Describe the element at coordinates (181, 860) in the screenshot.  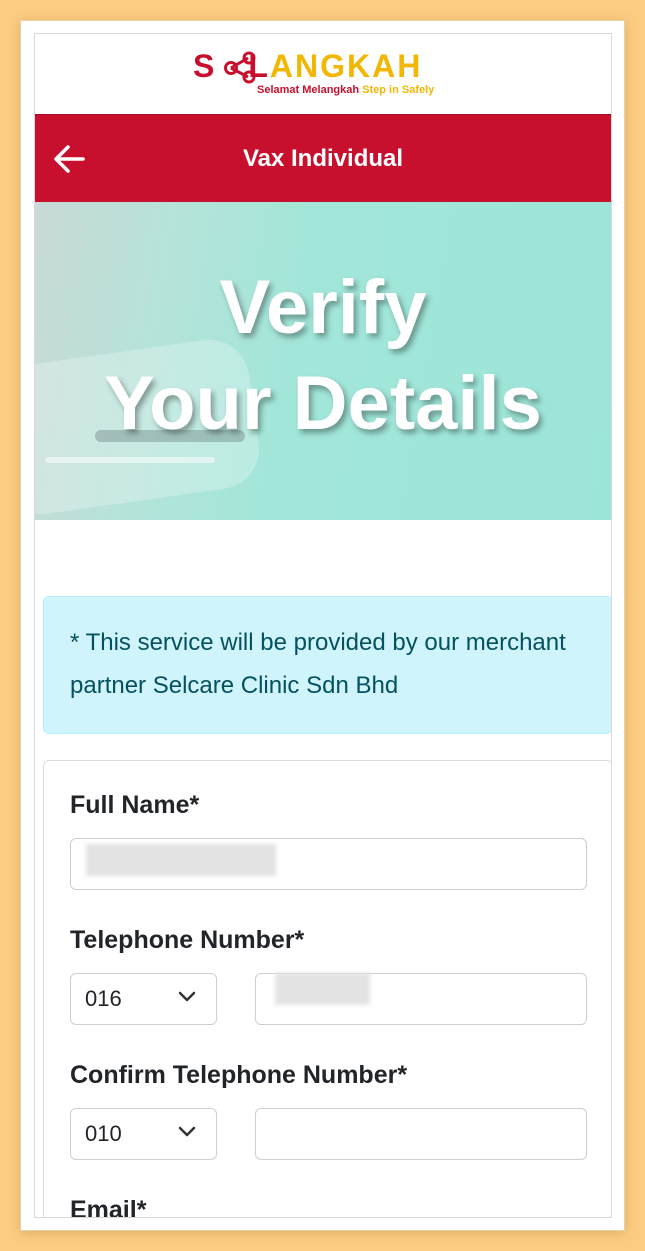
I see `redacted-name` at that location.